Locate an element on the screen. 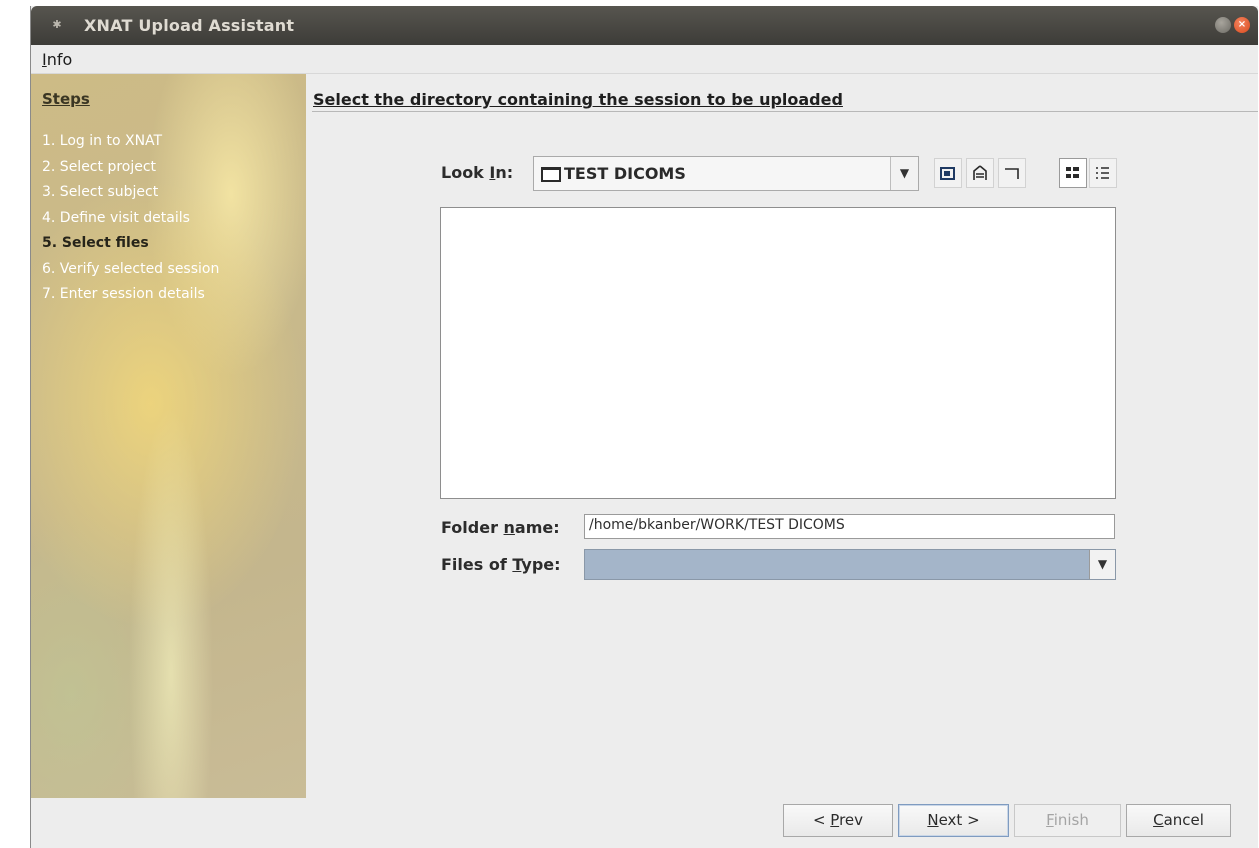 This screenshot has width=1259, height=848. new-folder-icon is located at coordinates (1012, 173).